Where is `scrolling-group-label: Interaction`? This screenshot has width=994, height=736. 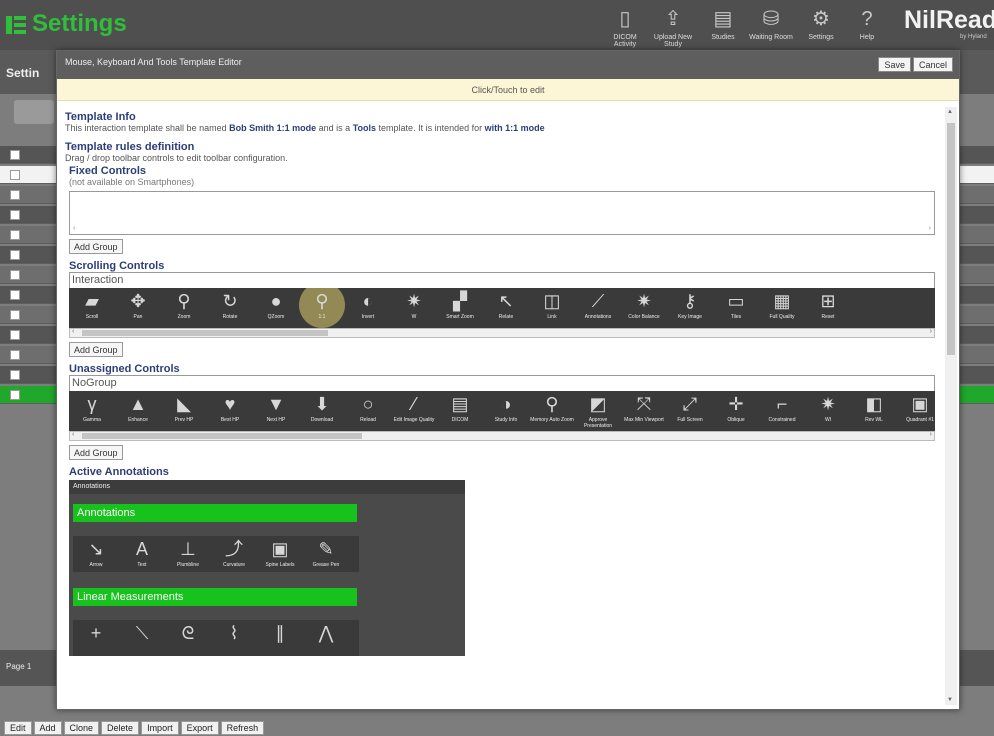 scrolling-group-label: Interaction is located at coordinates (502, 280).